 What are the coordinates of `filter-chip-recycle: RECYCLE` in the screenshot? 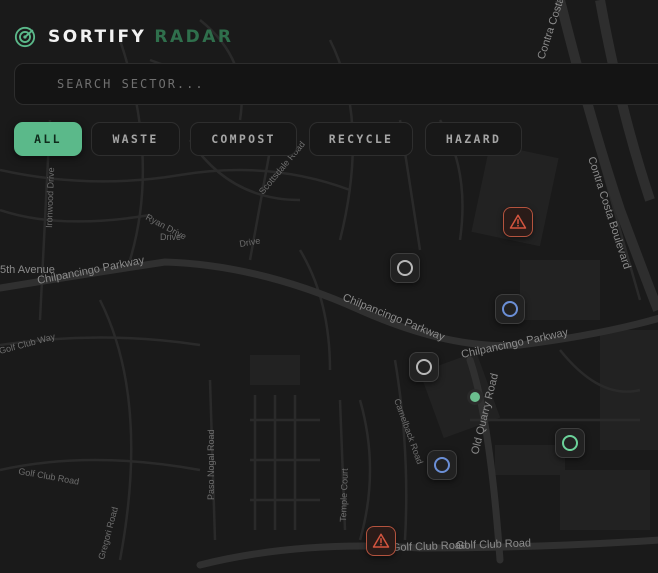 It's located at (361, 139).